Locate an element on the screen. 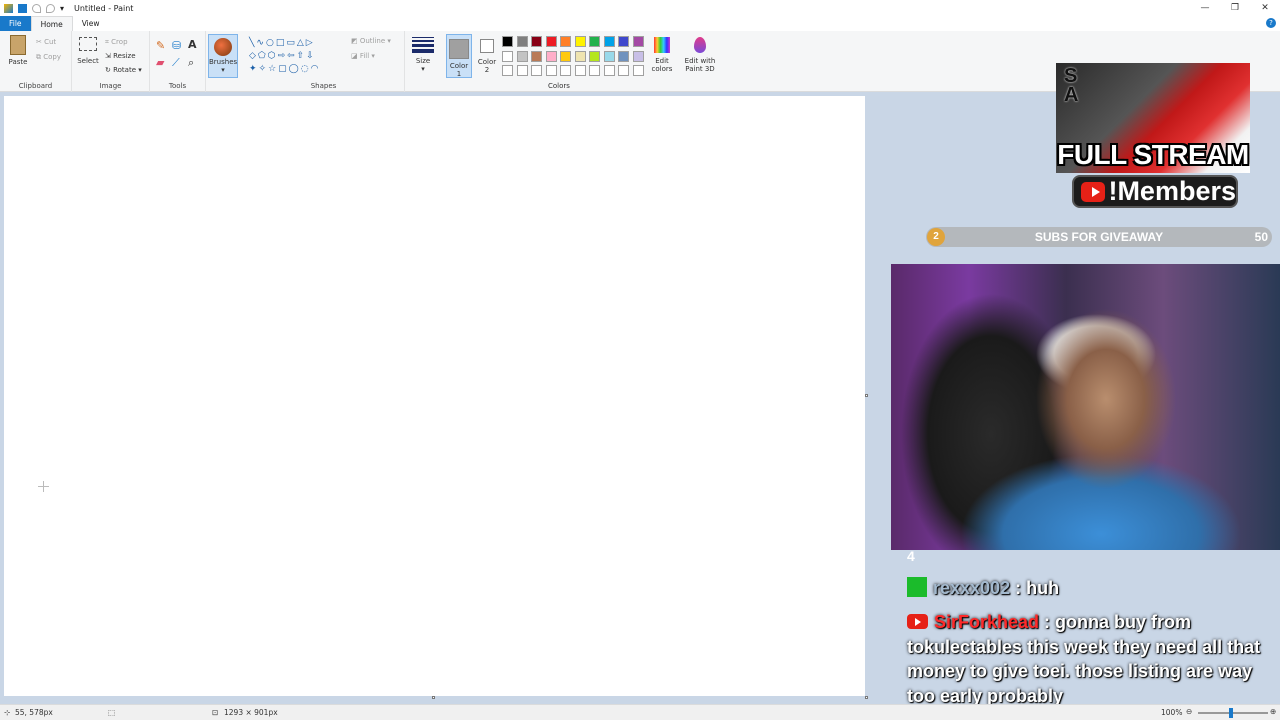 The image size is (1280, 720). zoom-level: 100% is located at coordinates (1172, 712).